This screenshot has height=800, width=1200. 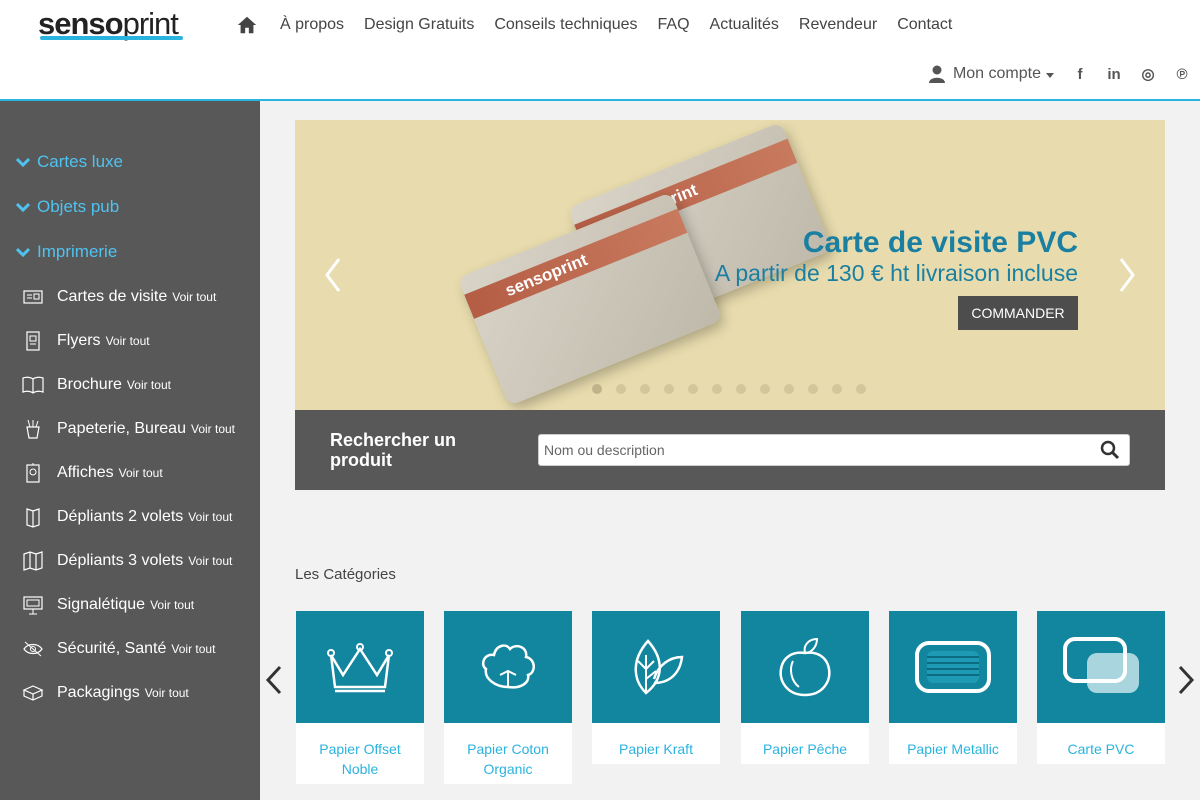 What do you see at coordinates (33, 649) in the screenshot?
I see `safety-icon` at bounding box center [33, 649].